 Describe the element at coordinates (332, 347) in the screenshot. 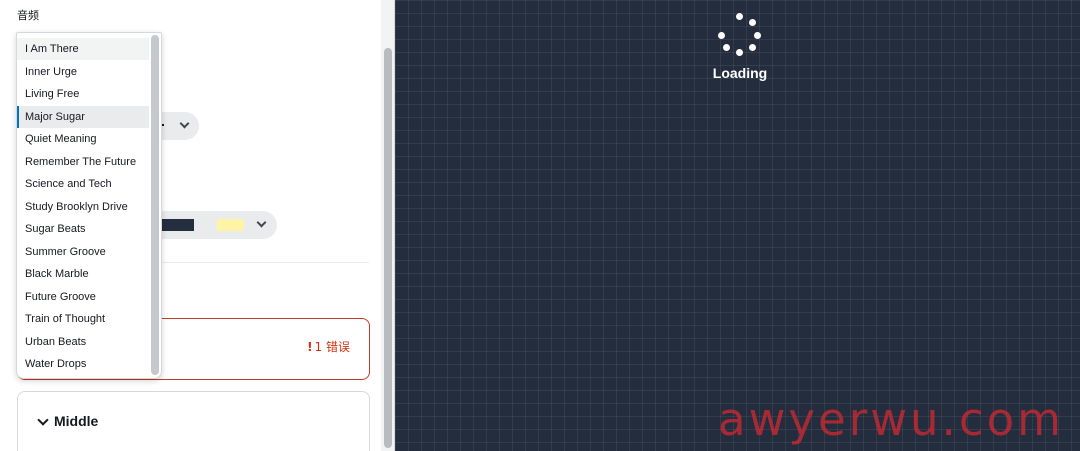

I see `error-count: 1 错误` at that location.